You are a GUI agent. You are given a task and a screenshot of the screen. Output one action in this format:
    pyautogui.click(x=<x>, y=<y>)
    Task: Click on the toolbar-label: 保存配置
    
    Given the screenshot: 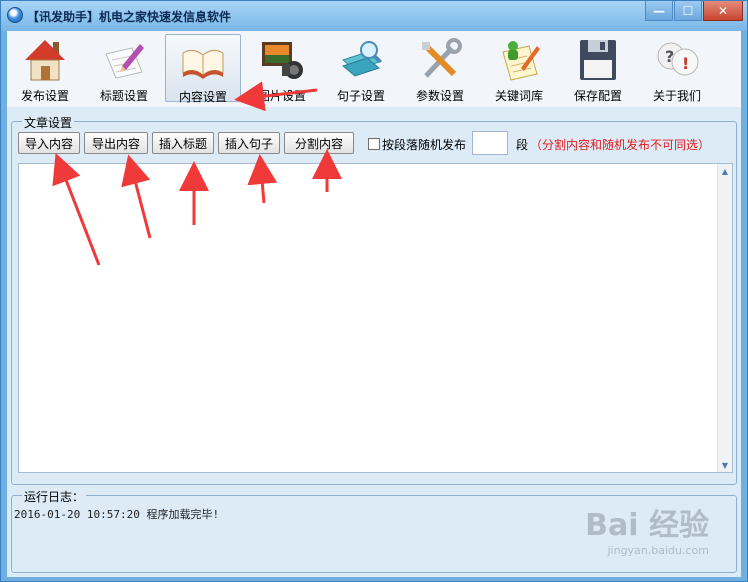 What is the action you would take?
    pyautogui.click(x=597, y=96)
    